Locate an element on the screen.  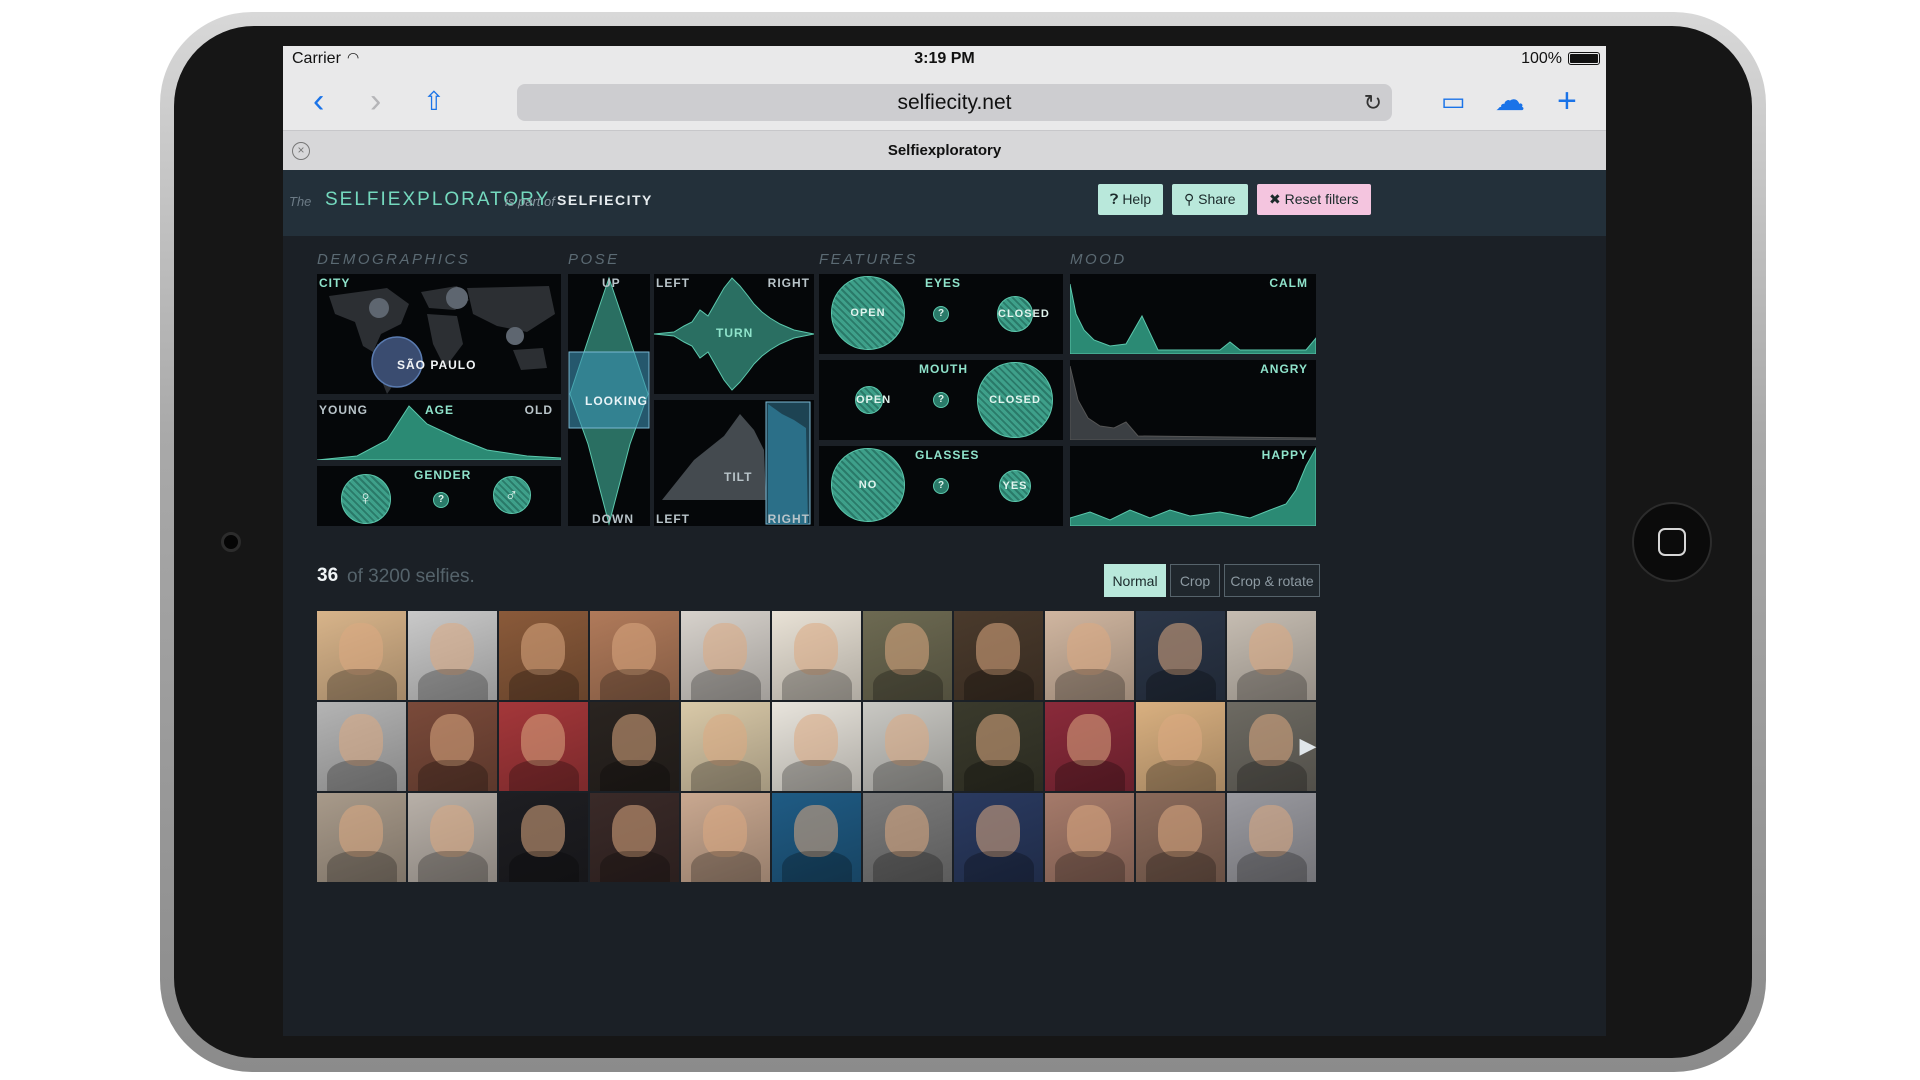
eyes-label: EYES is located at coordinates (943, 283).